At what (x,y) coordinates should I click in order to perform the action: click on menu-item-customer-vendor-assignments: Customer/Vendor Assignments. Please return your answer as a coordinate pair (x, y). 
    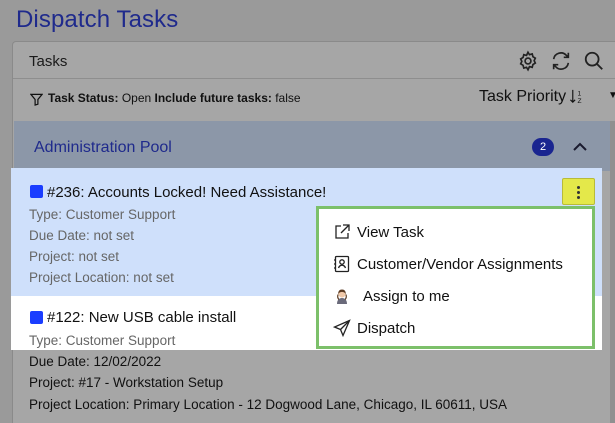
    Looking at the image, I should click on (460, 266).